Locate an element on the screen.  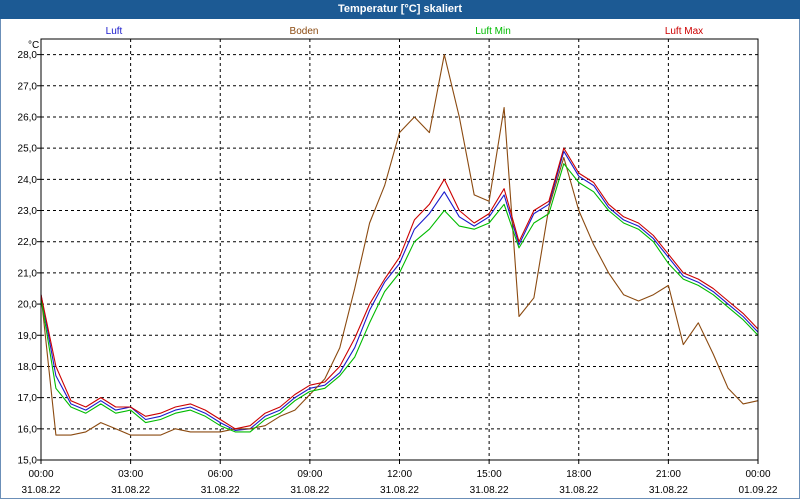
y-tick-label: 18,0 is located at coordinates (28, 367).